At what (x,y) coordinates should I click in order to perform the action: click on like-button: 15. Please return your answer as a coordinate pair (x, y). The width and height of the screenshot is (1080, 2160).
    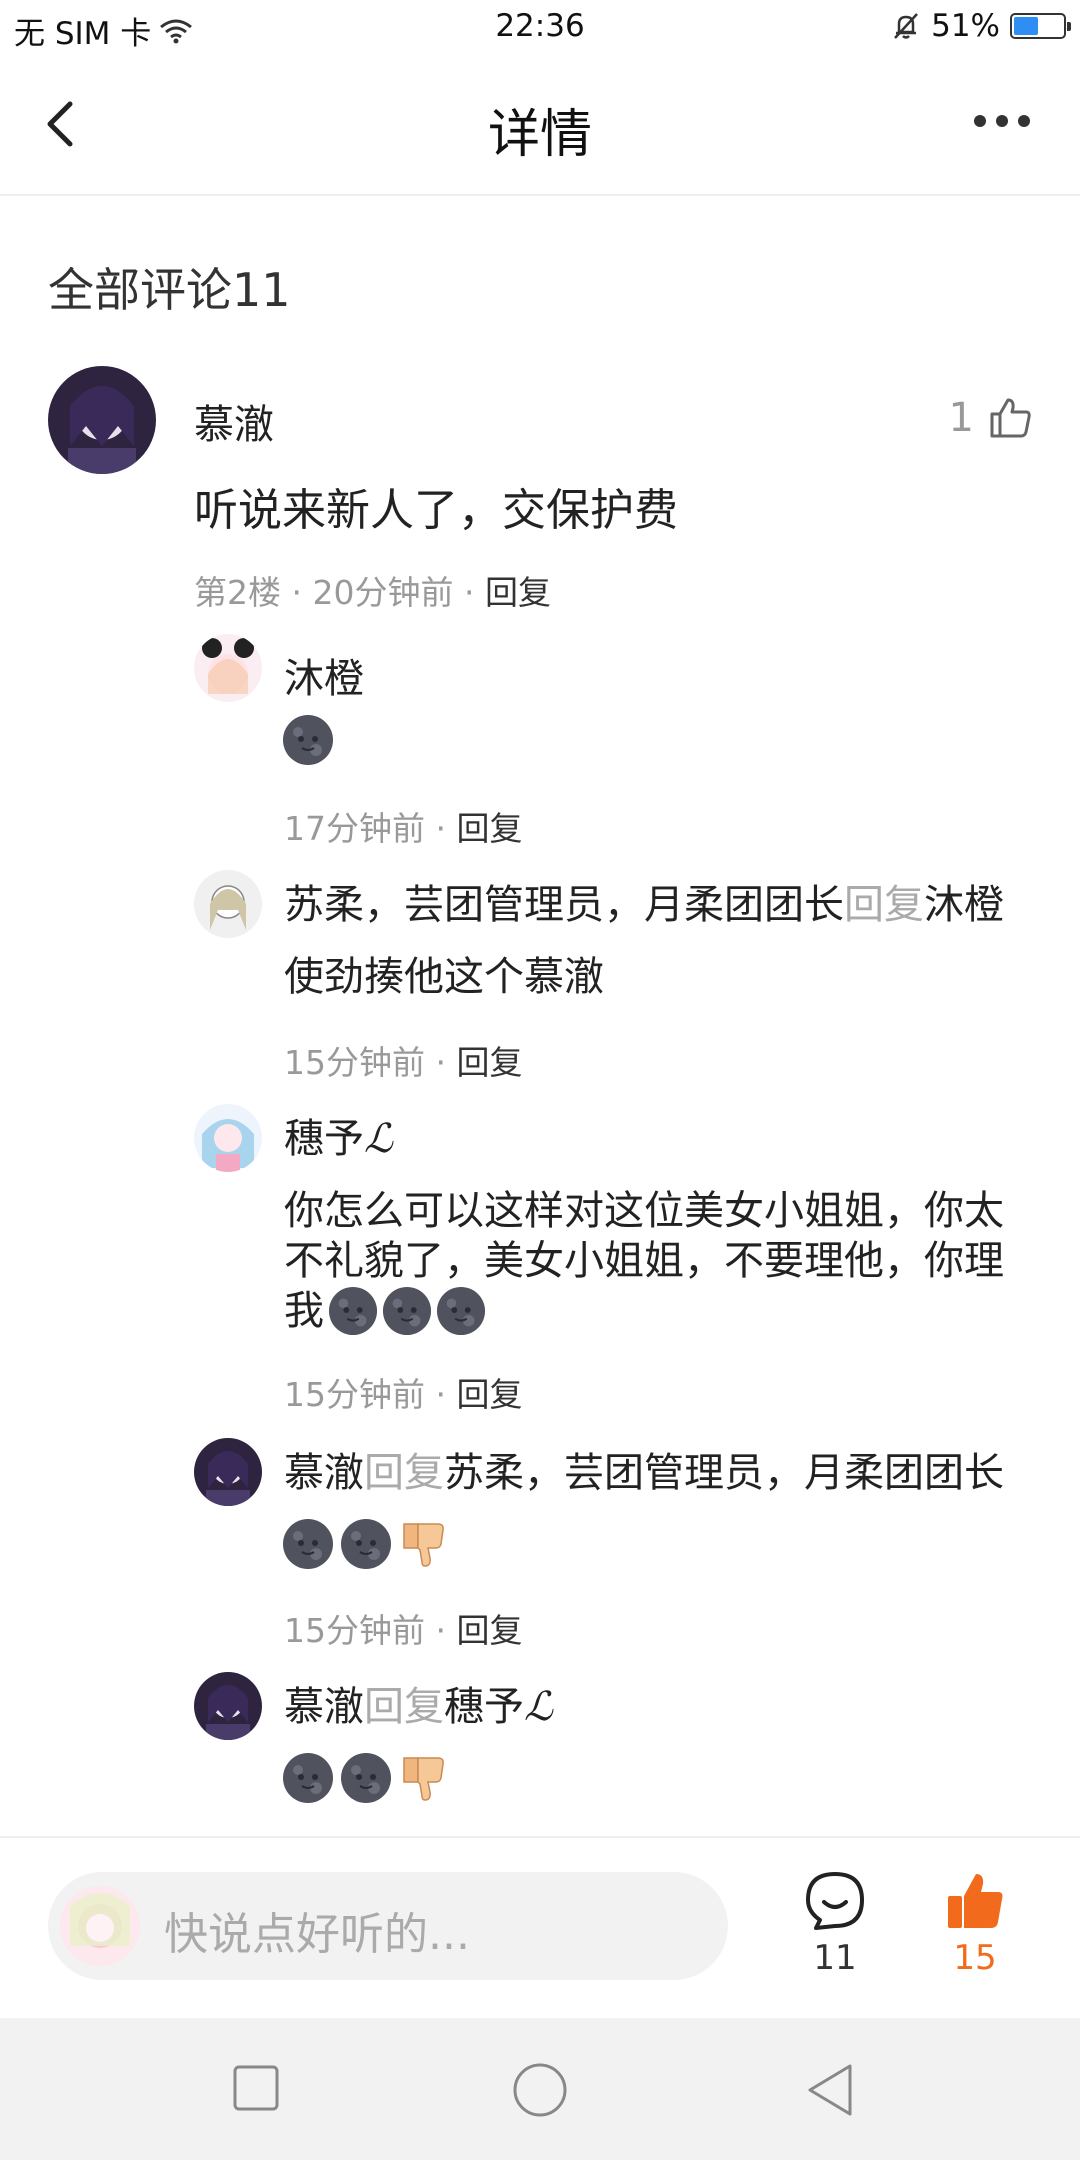
    Looking at the image, I should click on (975, 1924).